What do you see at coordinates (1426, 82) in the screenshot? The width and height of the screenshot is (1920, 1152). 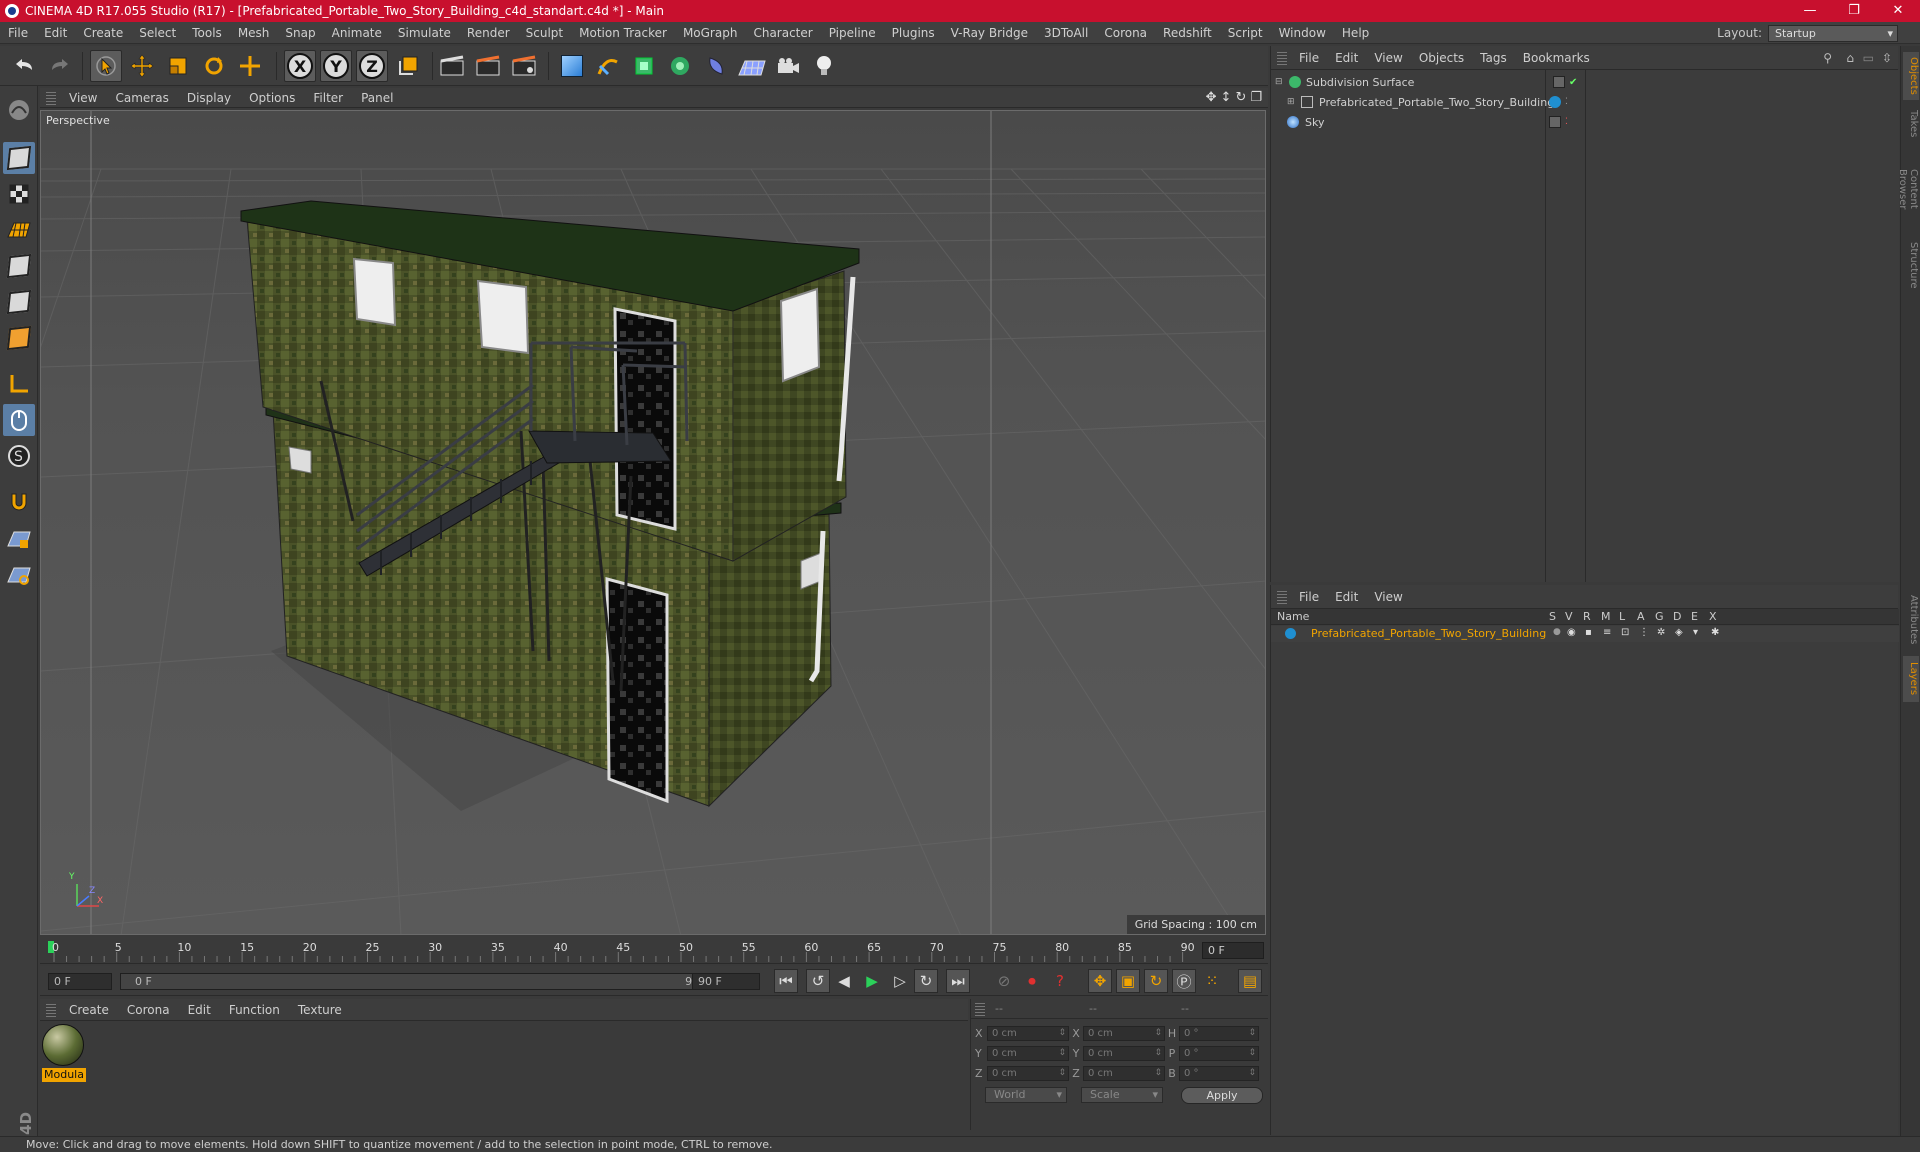 I see `object-row-subdivision-surface: ⊟ Subdivision Surface ✔` at bounding box center [1426, 82].